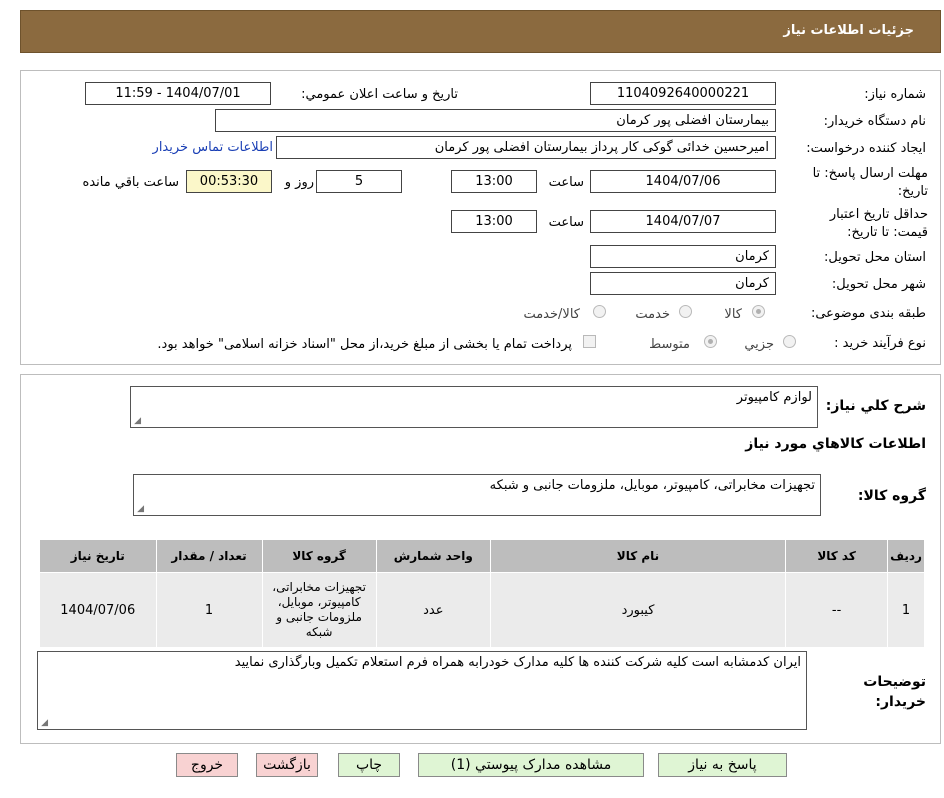 Image resolution: width=944 pixels, height=798 pixels. Describe the element at coordinates (359, 181) in the screenshot. I see `days-field: 5` at that location.